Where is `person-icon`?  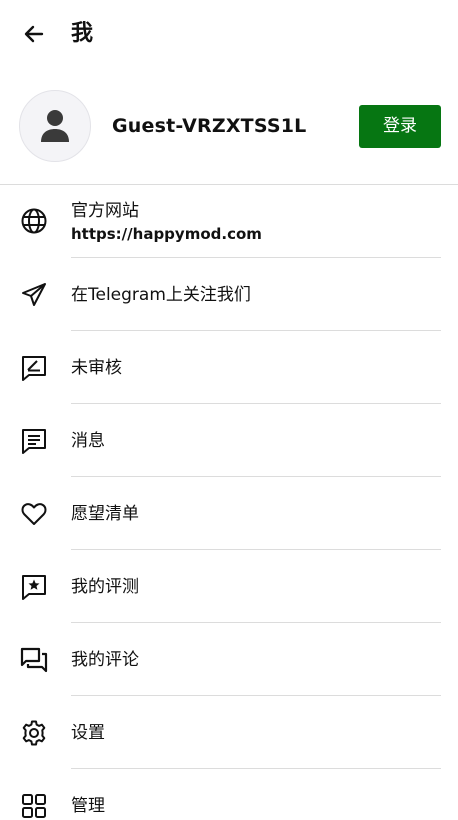 person-icon is located at coordinates (55, 126).